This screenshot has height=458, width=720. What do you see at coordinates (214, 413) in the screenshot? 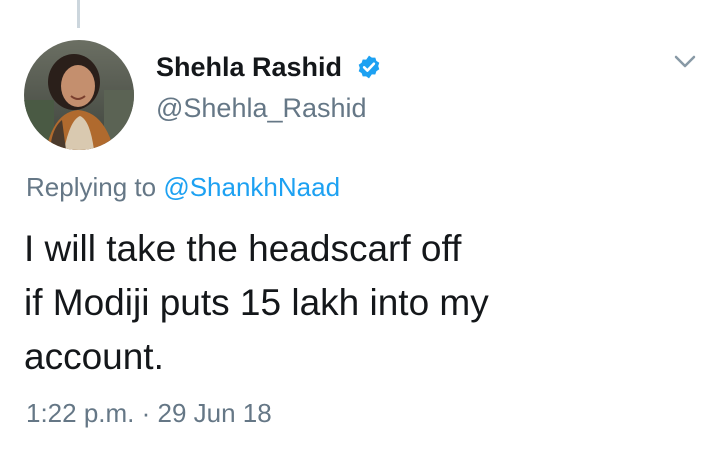
I see `tweet-date: 29 Jun 18` at bounding box center [214, 413].